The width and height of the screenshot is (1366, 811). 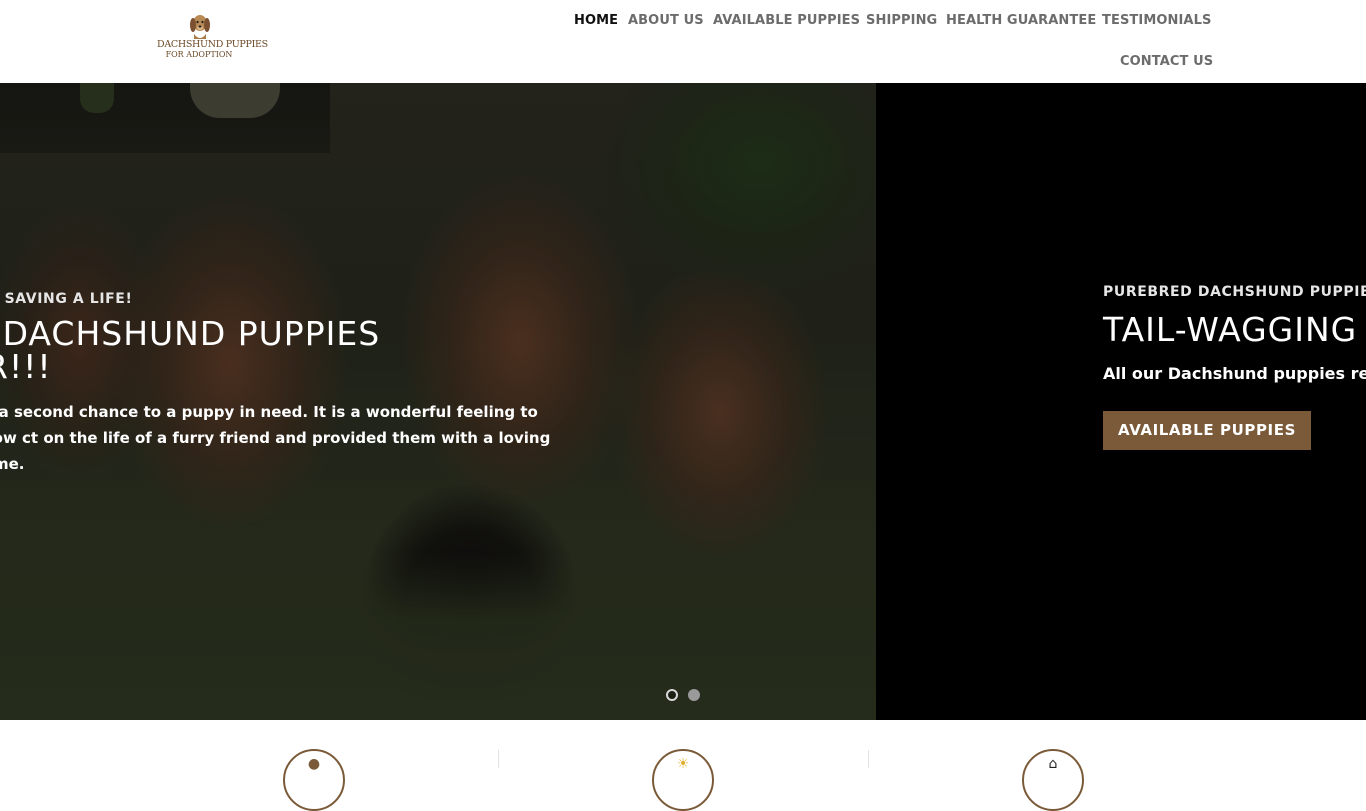 What do you see at coordinates (1156, 21) in the screenshot?
I see `nav-testimonials: TESTIMONIALS` at bounding box center [1156, 21].